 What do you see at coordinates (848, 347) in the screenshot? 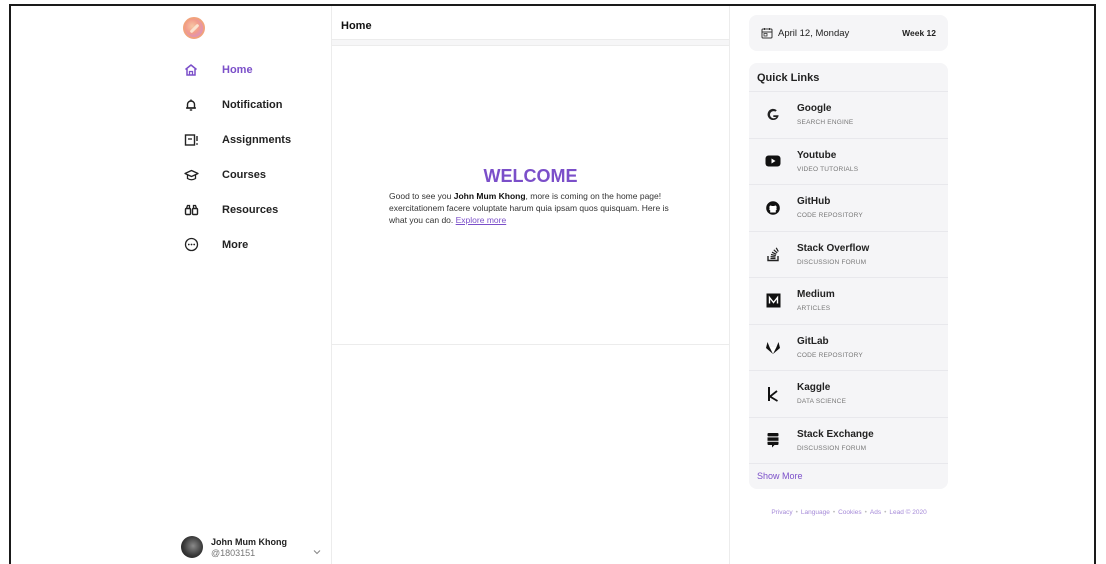
I see `quick-link-gitlab: GitLab CODE REPOSITORY` at bounding box center [848, 347].